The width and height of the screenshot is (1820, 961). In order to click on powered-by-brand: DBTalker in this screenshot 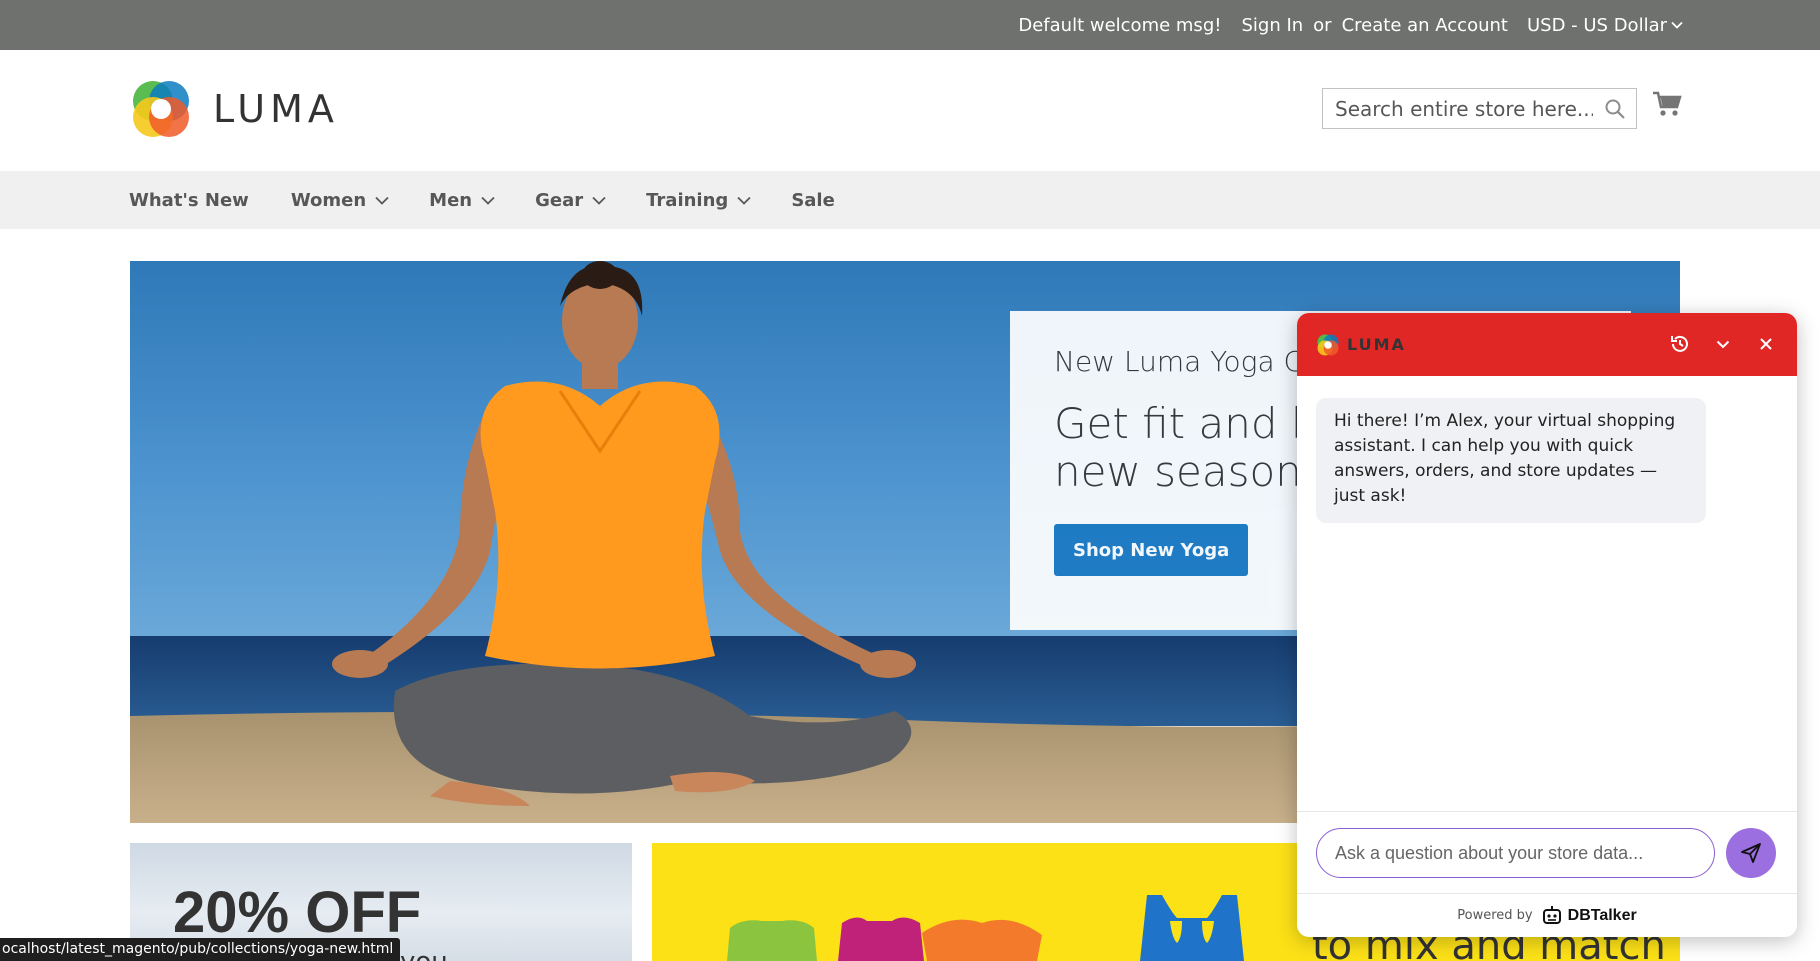, I will do `click(1602, 916)`.